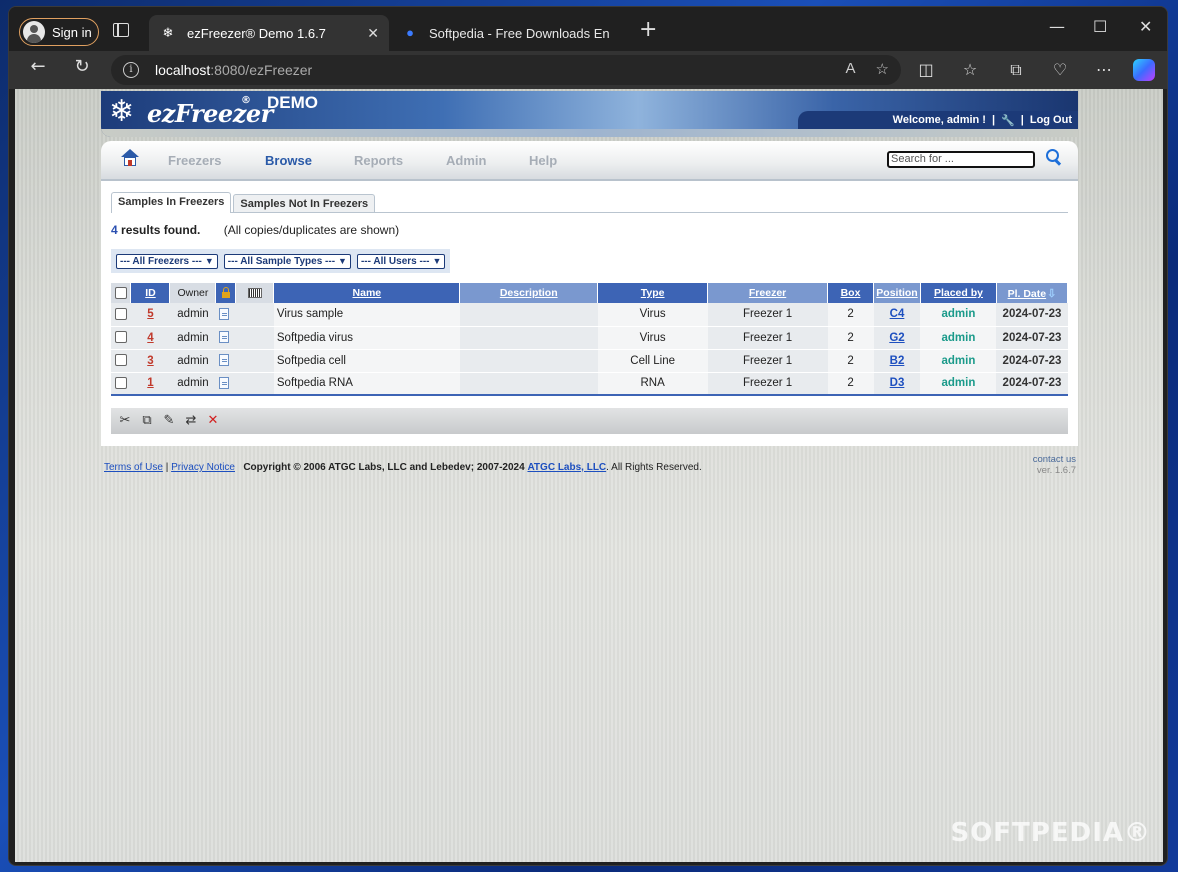 This screenshot has height=872, width=1178. I want to click on more-menu-icon: ⋯, so click(1104, 69).